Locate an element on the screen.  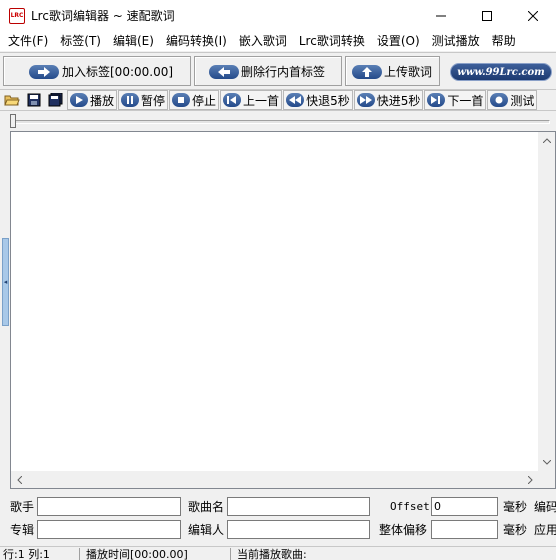
arrow-up-icon is located at coordinates (367, 72).